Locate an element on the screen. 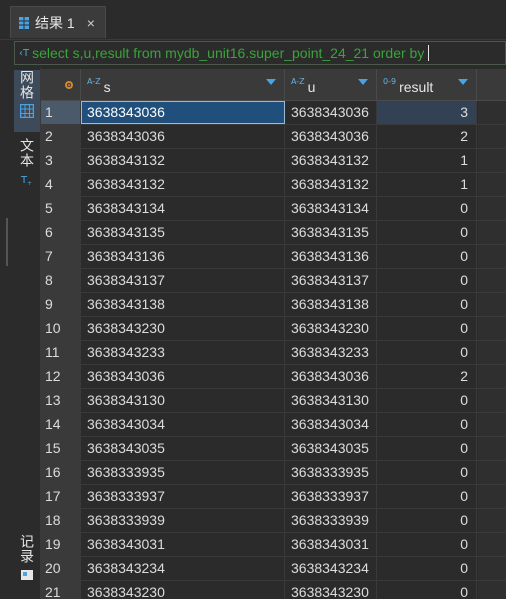 The image size is (506, 599). row-number: 16 is located at coordinates (61, 472).